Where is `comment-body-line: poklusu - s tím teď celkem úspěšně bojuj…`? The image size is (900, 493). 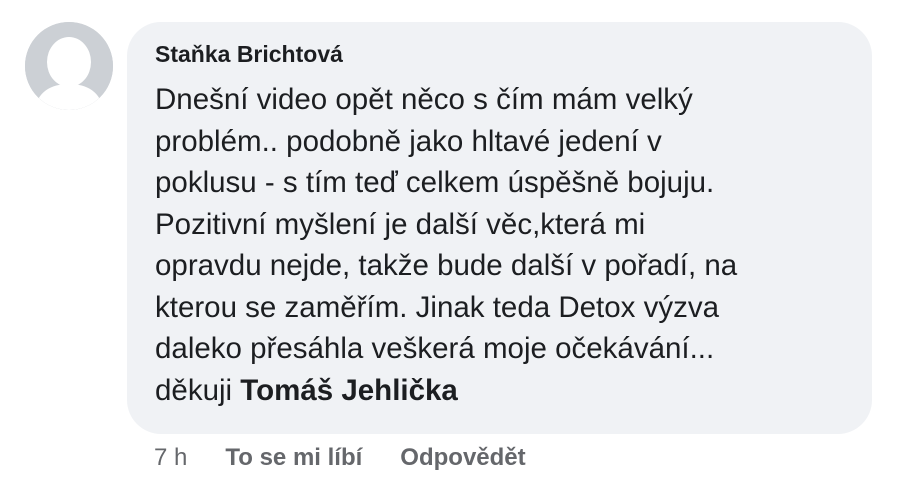 comment-body-line: poklusu - s tím teď celkem úspěšně bojuj… is located at coordinates (435, 182).